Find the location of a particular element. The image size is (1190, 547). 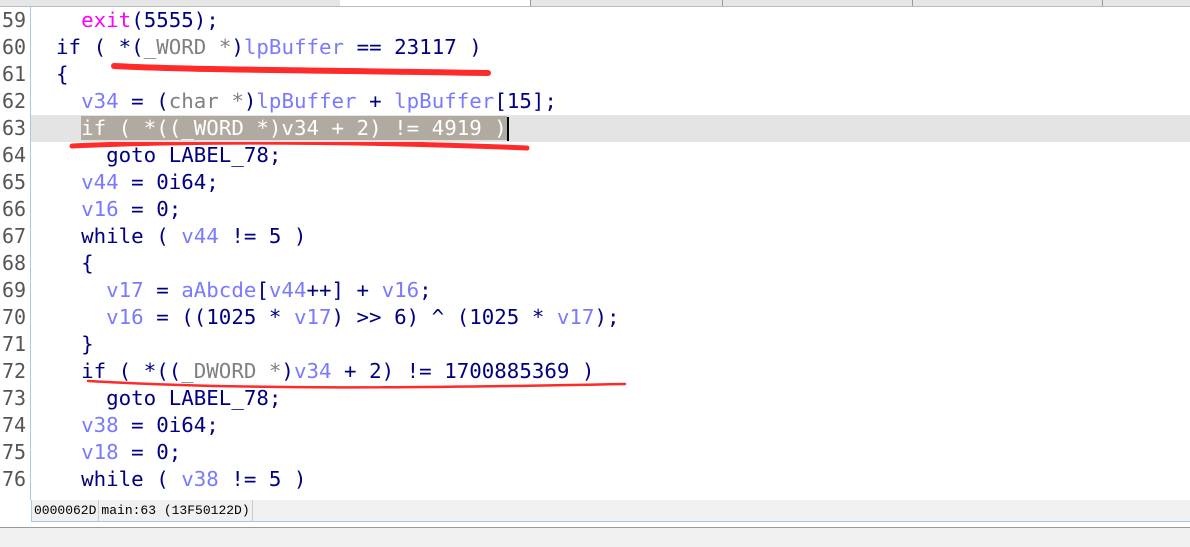

code-token: = ( is located at coordinates (143, 101).